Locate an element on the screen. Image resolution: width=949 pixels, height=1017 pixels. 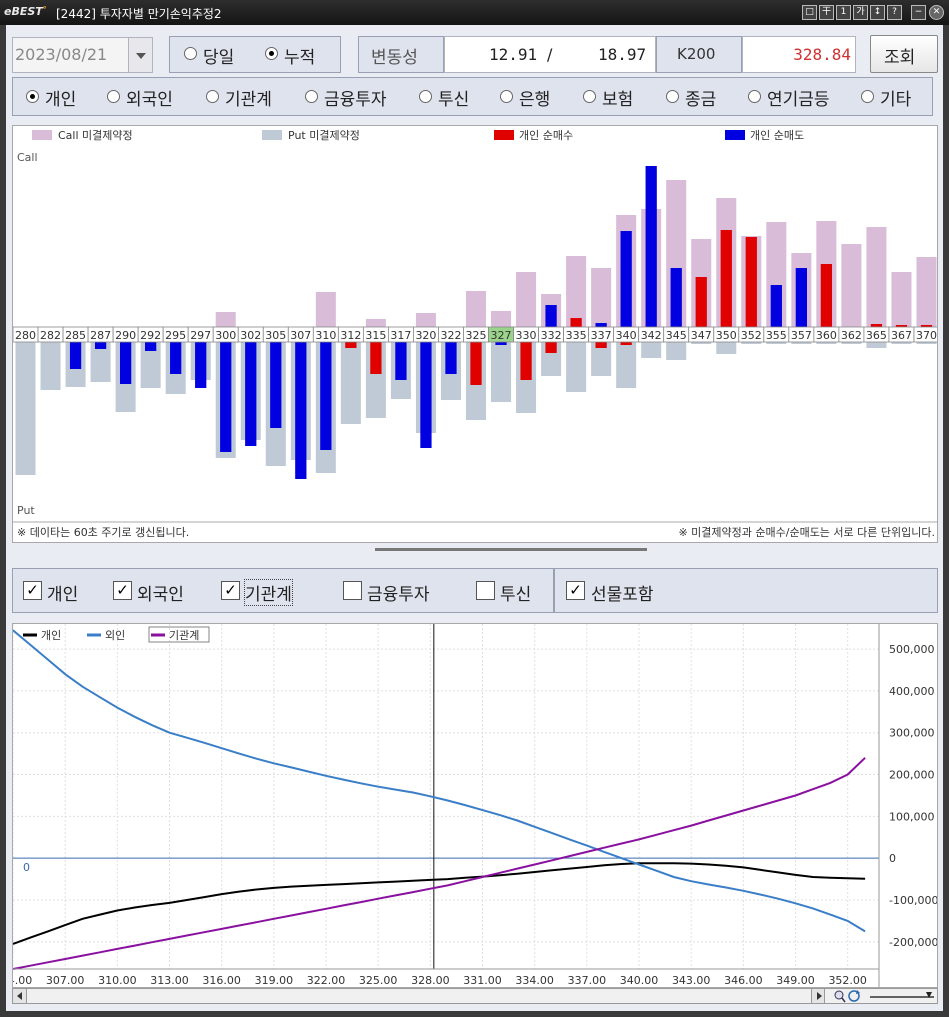
strike-label: 340 is located at coordinates (626, 335).